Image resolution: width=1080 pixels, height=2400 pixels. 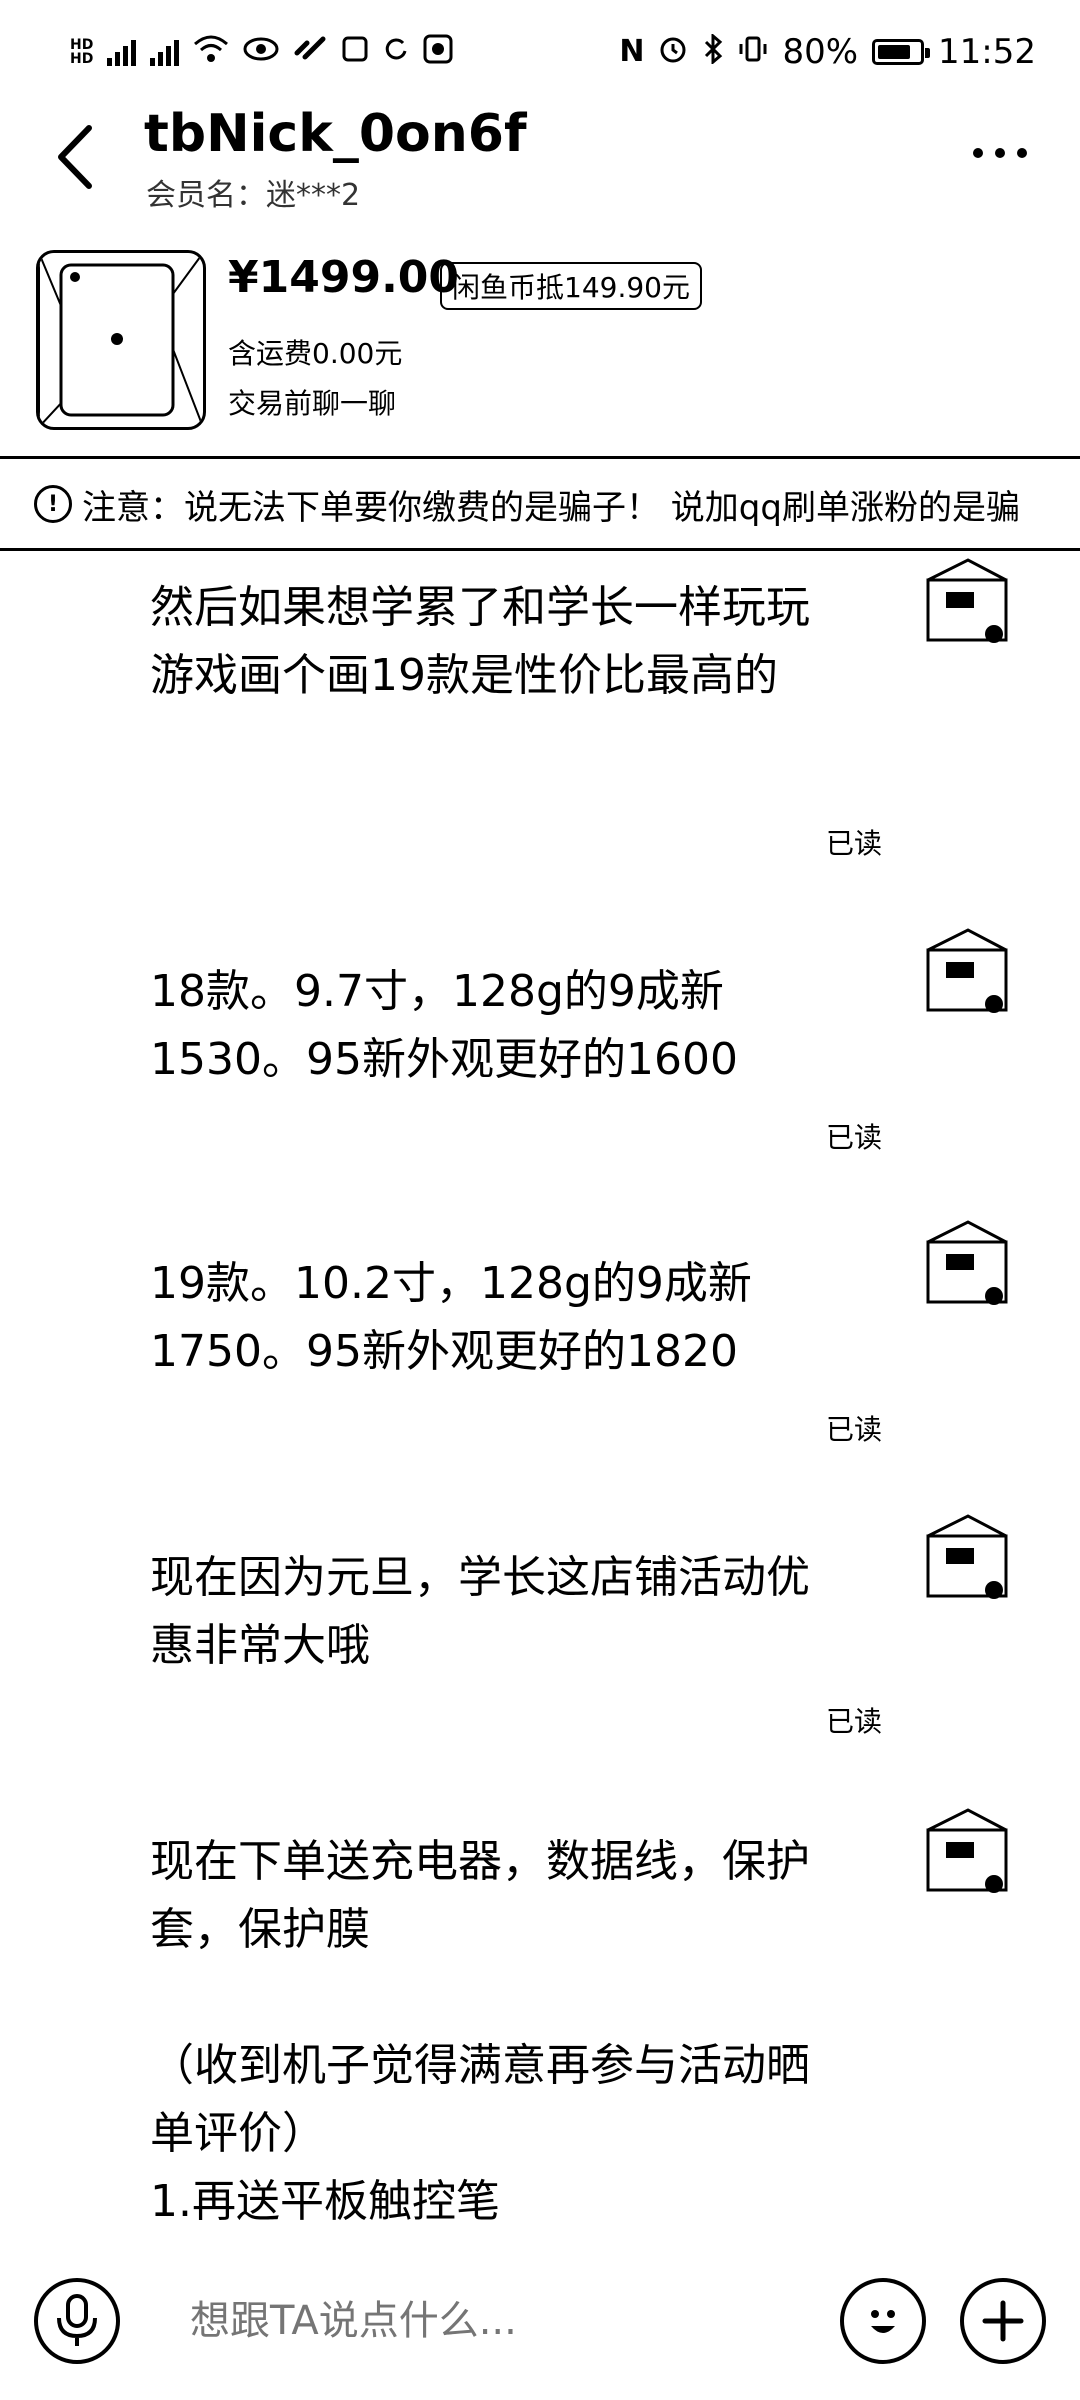 What do you see at coordinates (335, 134) in the screenshot?
I see `page-title: tbNick_0on6f` at bounding box center [335, 134].